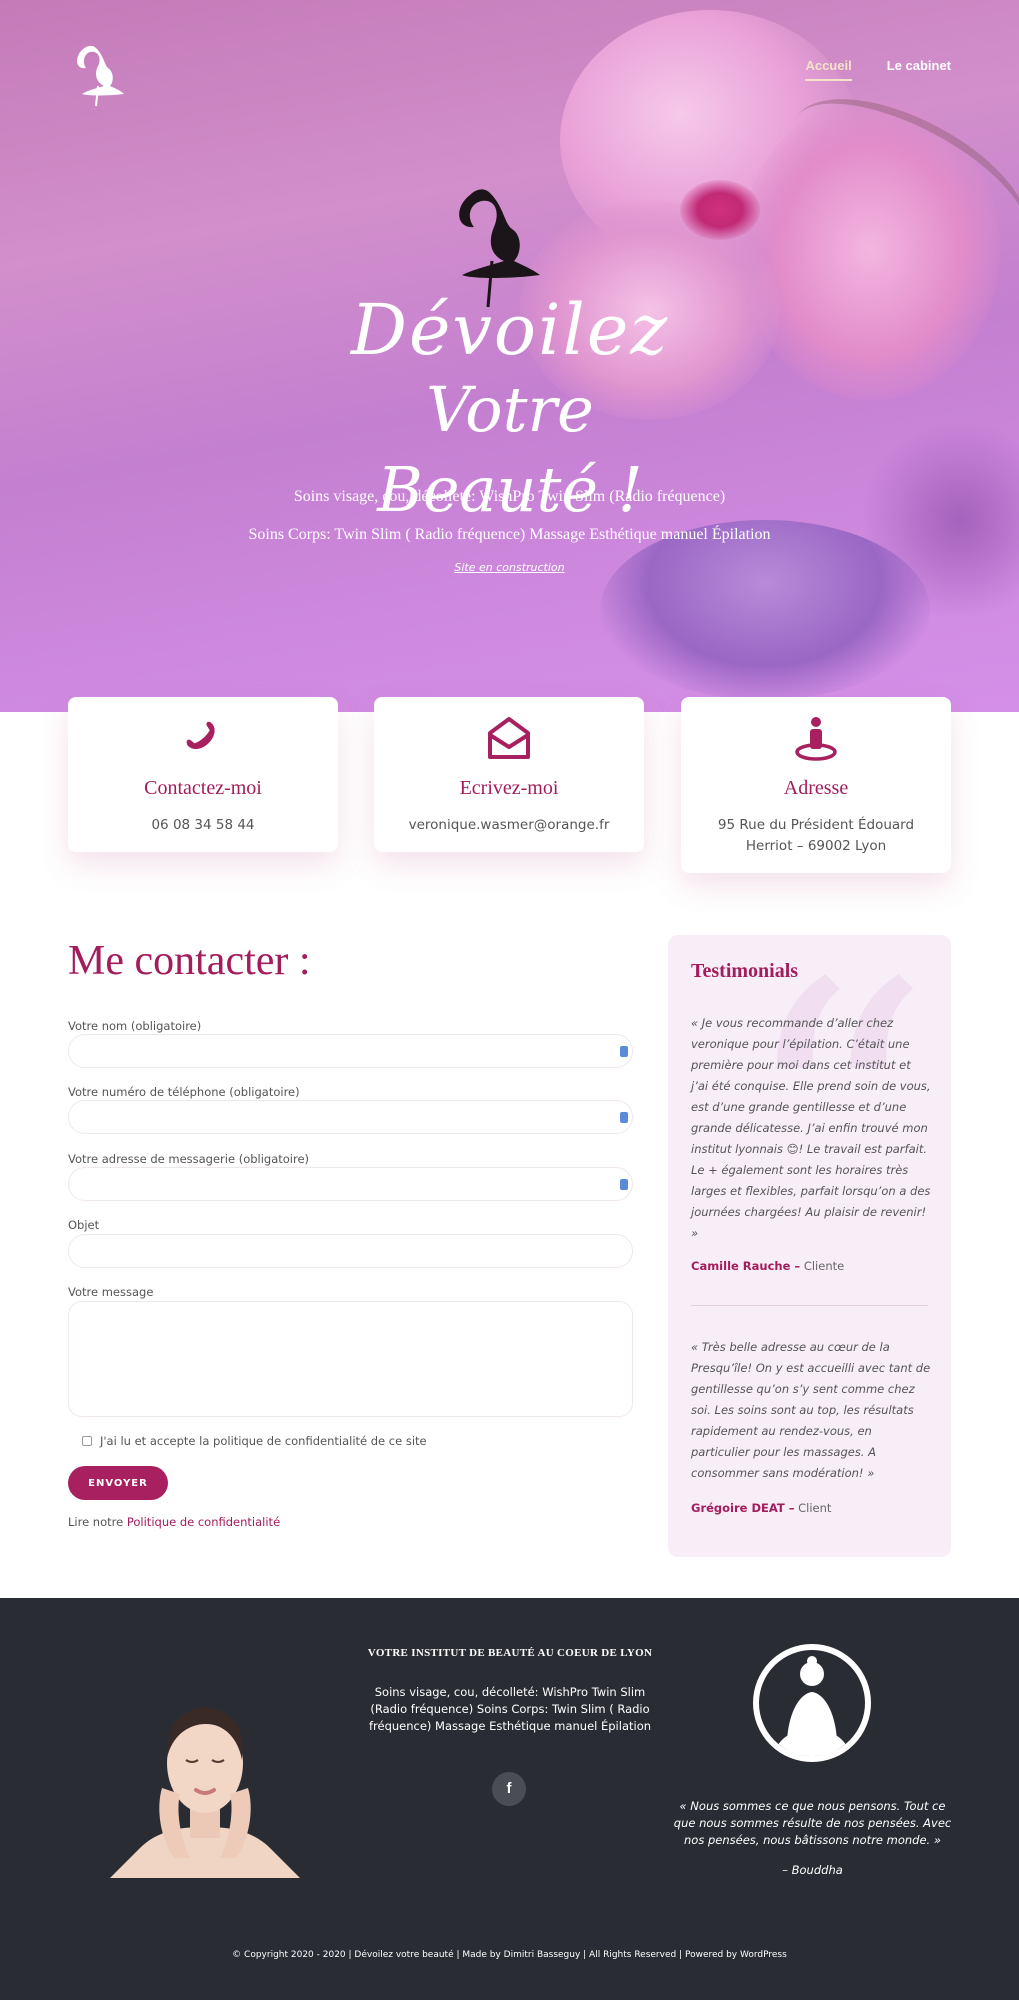 The height and width of the screenshot is (2000, 1019). What do you see at coordinates (203, 1522) in the screenshot?
I see `privacy-policy-link: Politique de confidentialité` at bounding box center [203, 1522].